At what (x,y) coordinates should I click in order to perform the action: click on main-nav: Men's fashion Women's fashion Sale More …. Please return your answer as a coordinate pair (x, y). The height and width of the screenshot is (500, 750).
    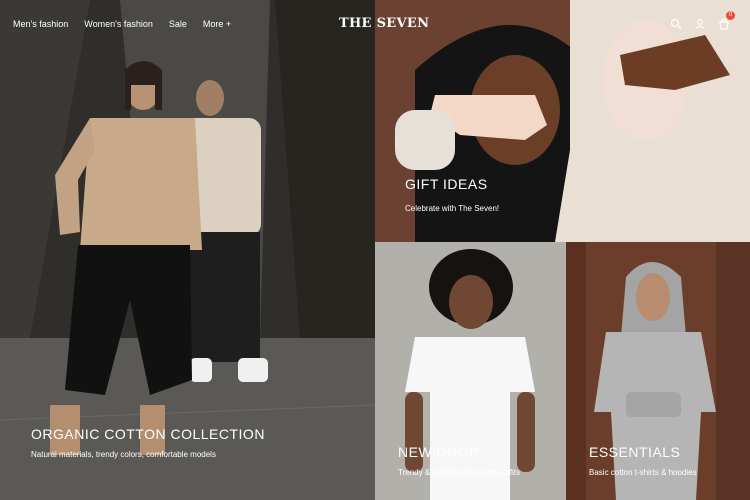
    Looking at the image, I should click on (122, 24).